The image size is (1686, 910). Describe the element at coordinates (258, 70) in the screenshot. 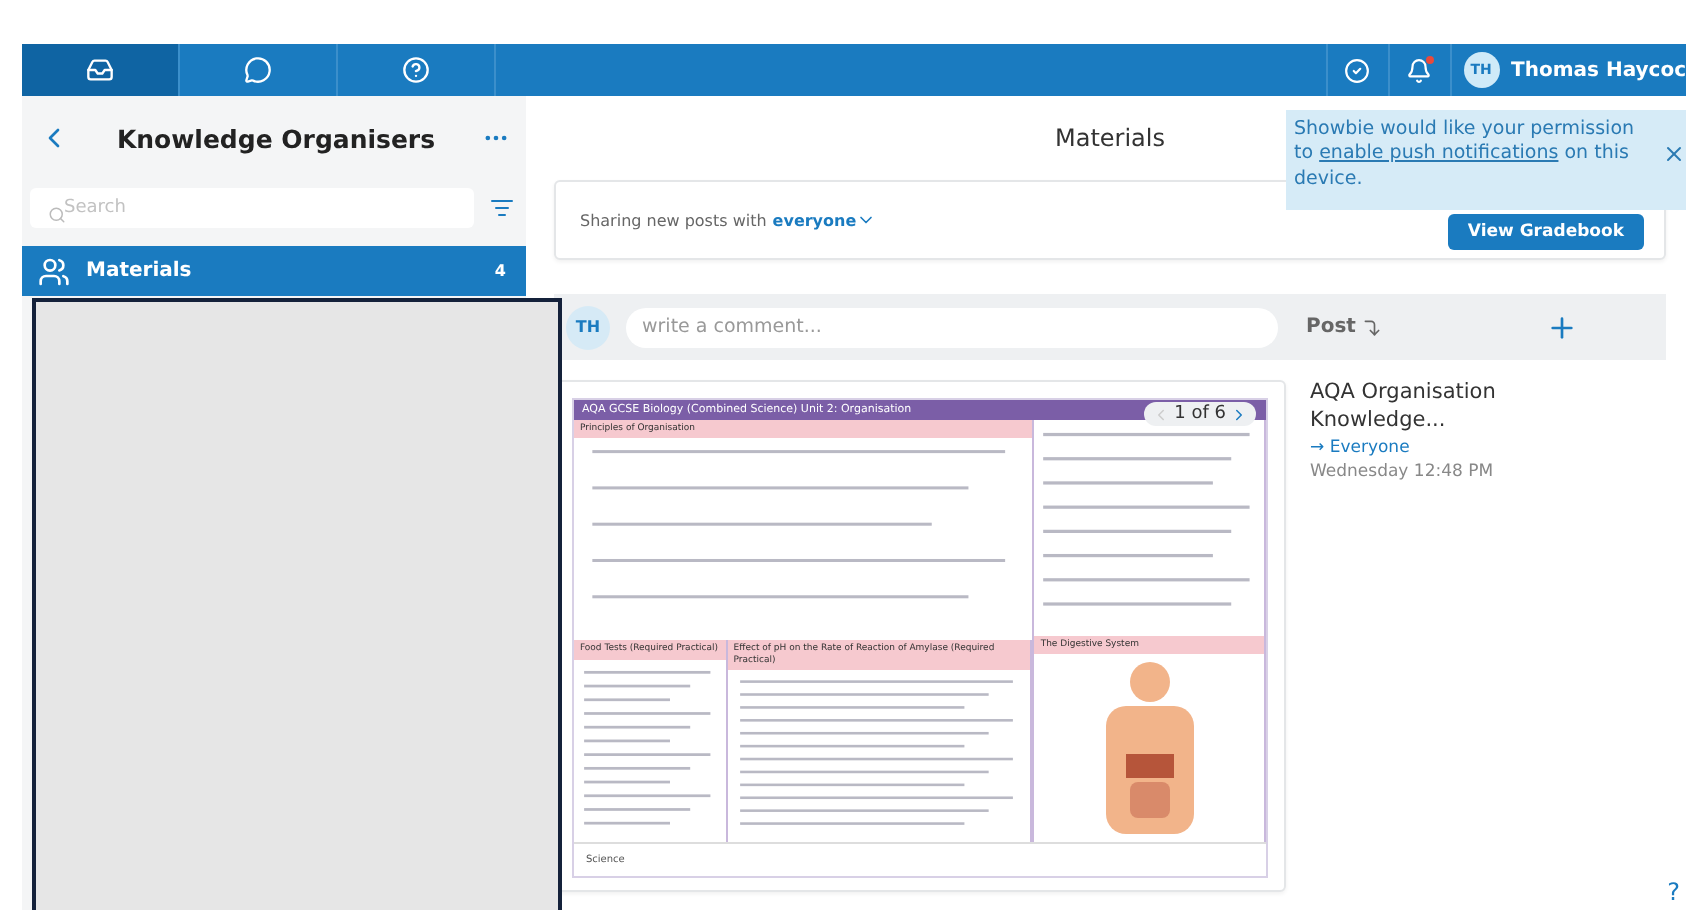

I see `chat-icon` at that location.